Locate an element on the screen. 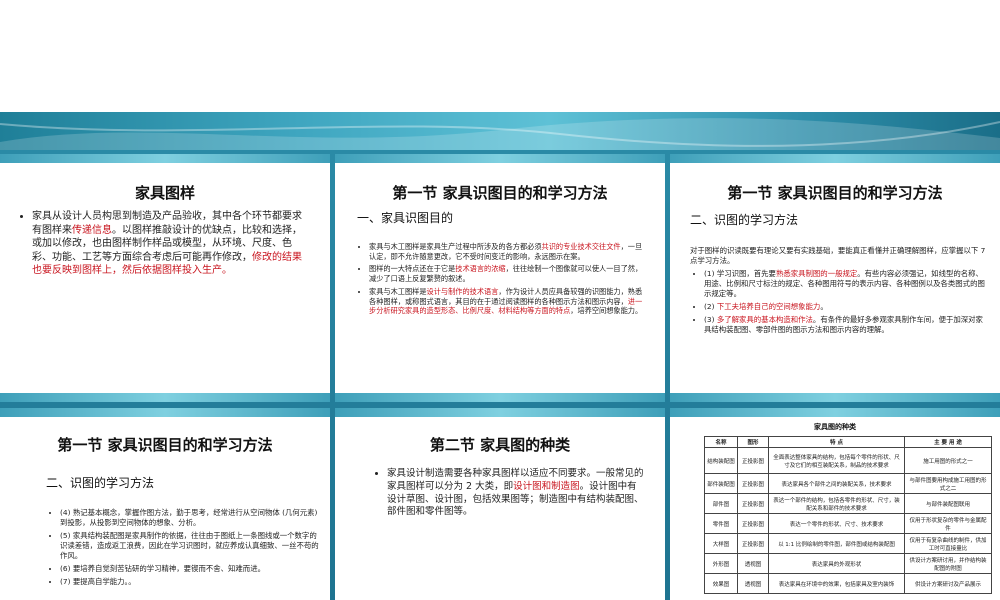  table-cell: 外形图 is located at coordinates (721, 563).